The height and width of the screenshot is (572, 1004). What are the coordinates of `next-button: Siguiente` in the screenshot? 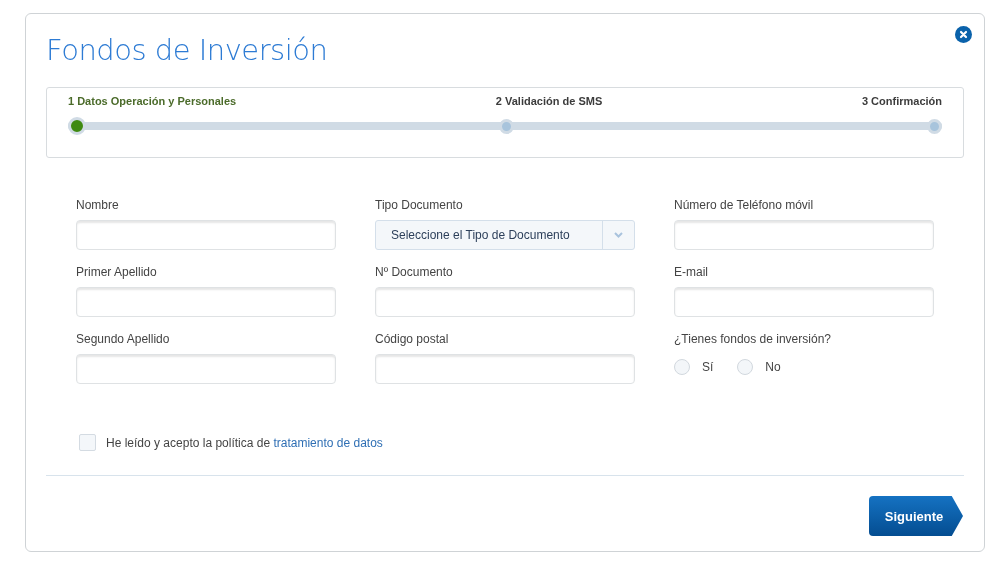 It's located at (916, 516).